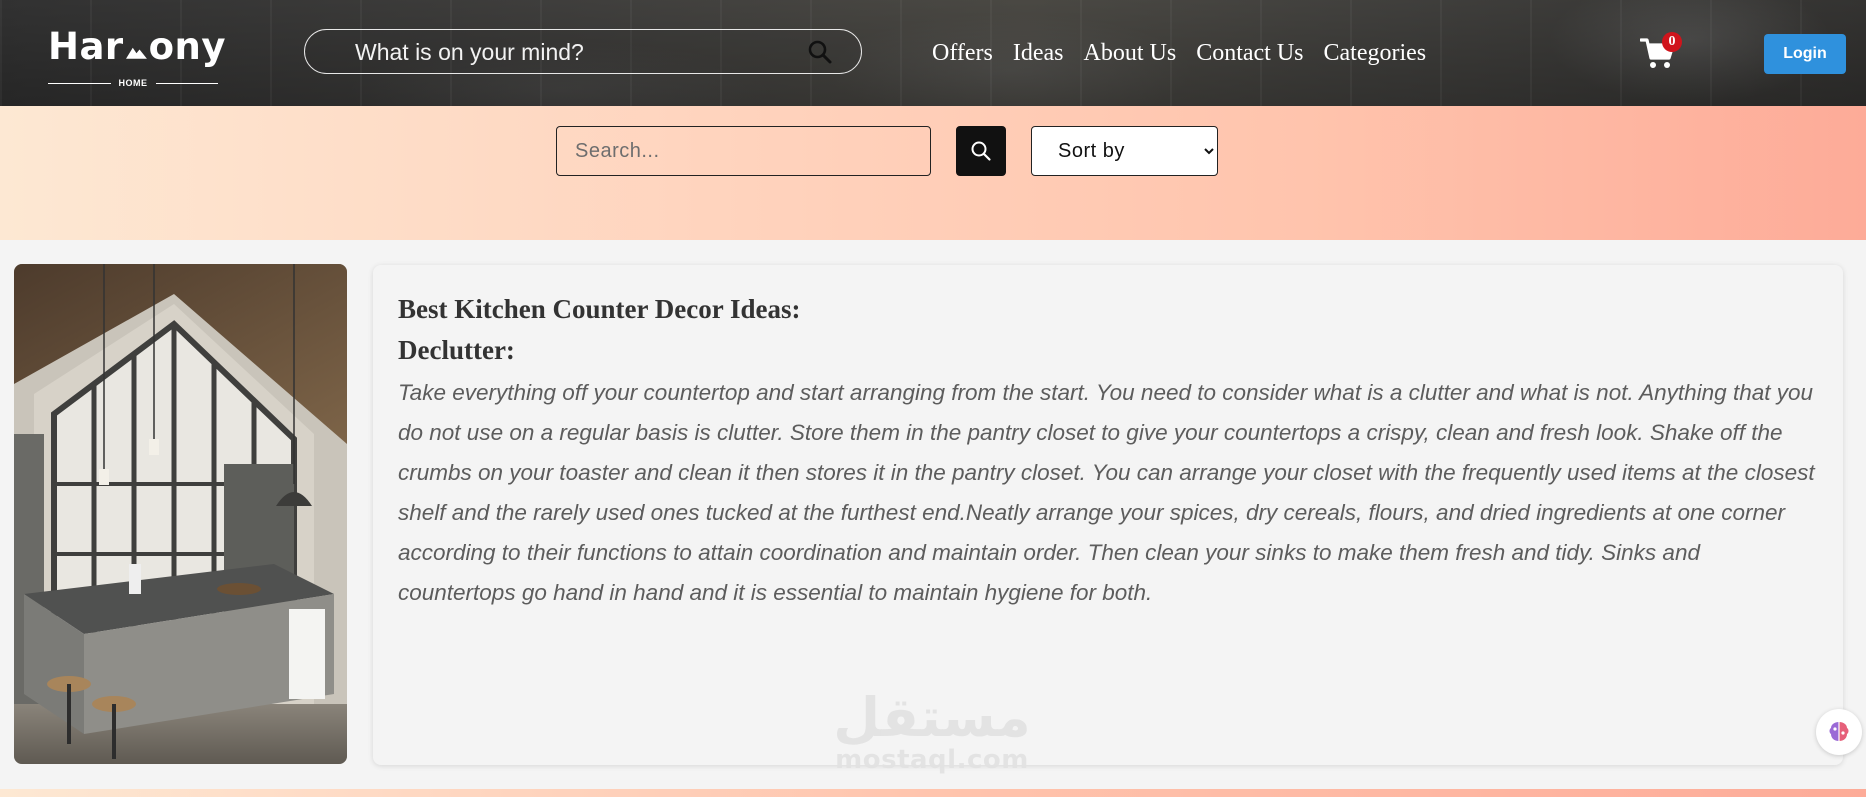  I want to click on filter-search-input, so click(743, 151).